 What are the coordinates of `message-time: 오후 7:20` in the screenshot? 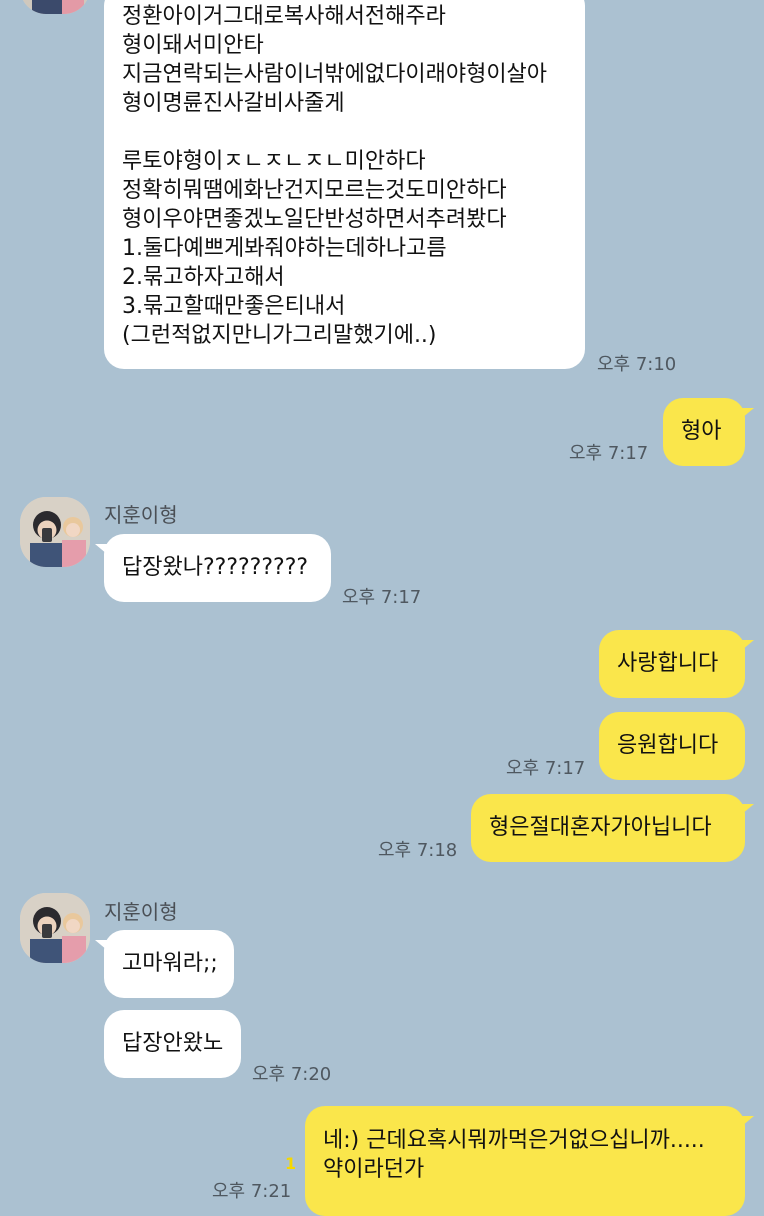 It's located at (292, 1074).